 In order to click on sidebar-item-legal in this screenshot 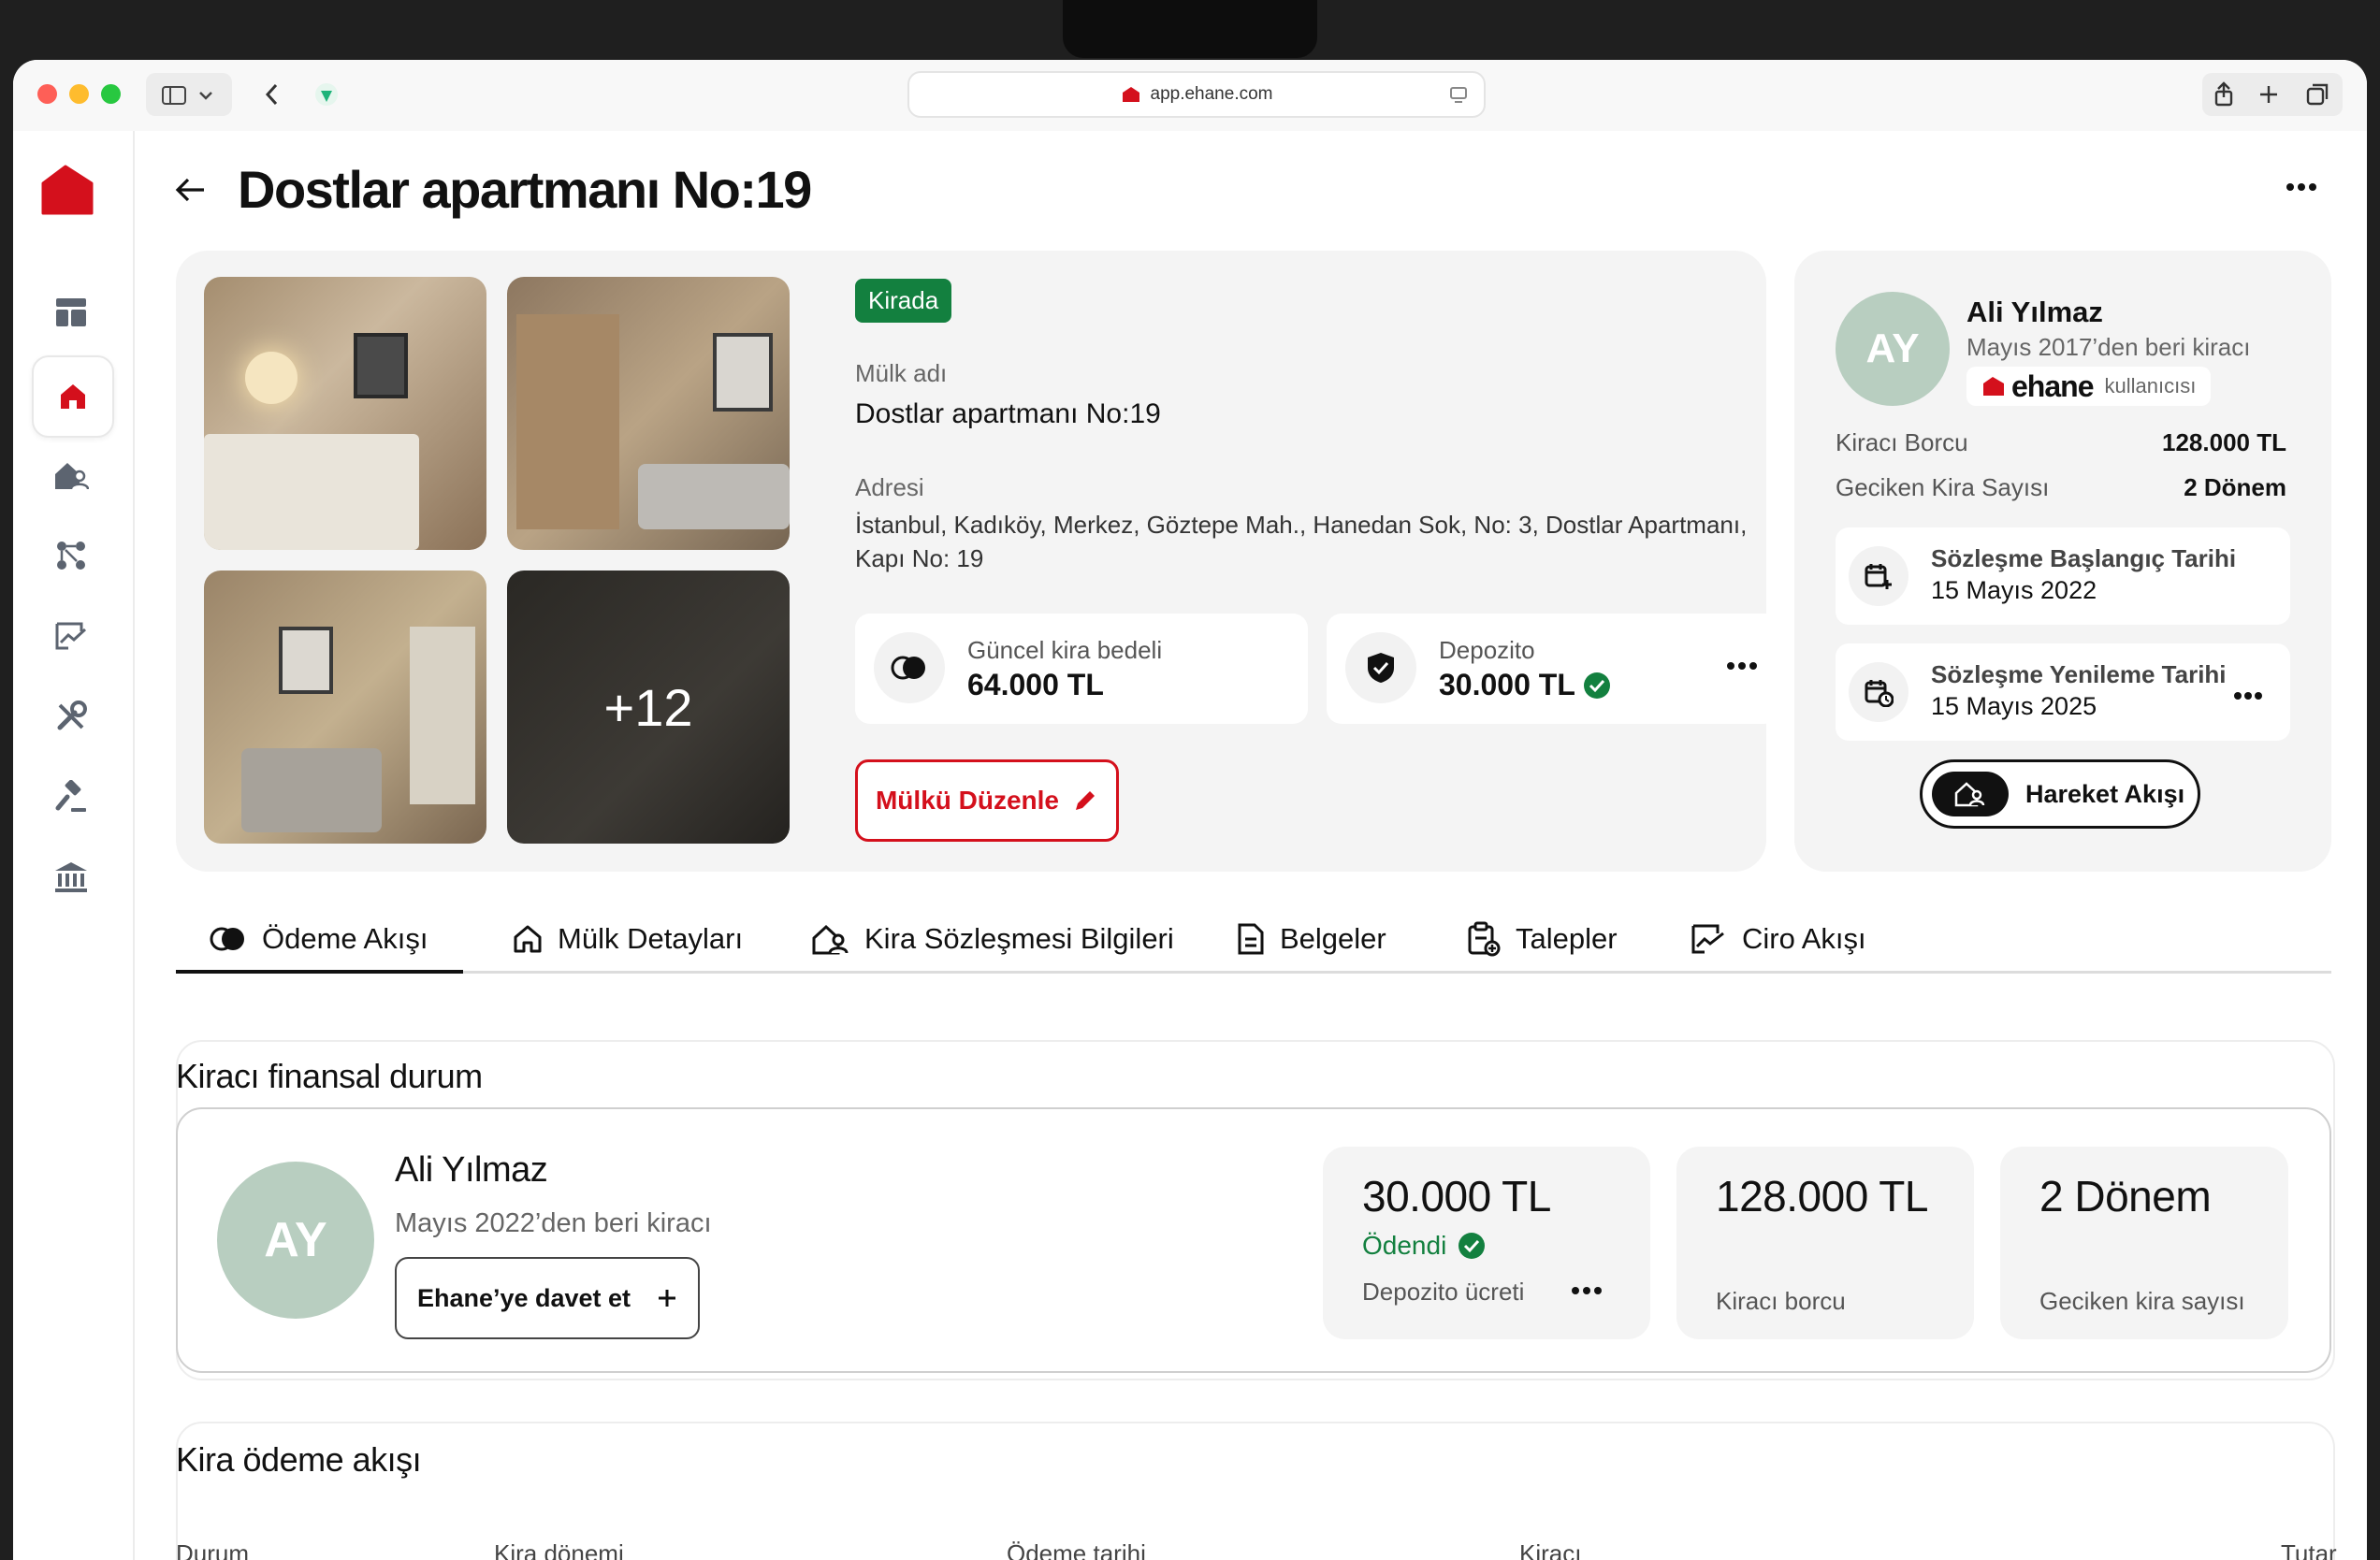, I will do `click(71, 797)`.